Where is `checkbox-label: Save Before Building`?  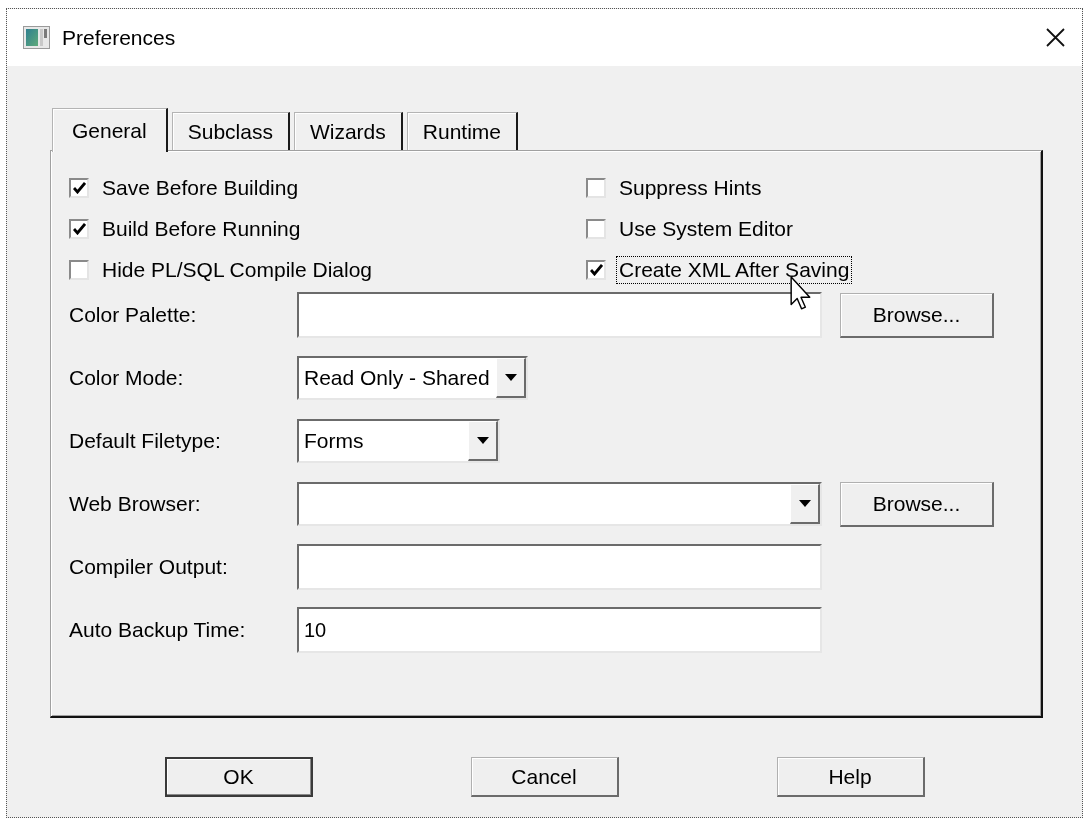
checkbox-label: Save Before Building is located at coordinates (200, 188).